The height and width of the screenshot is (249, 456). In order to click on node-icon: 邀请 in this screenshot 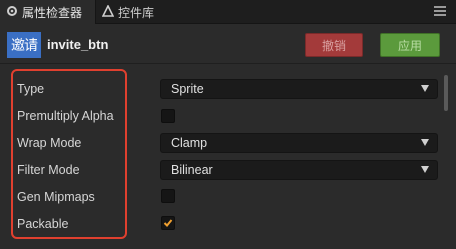, I will do `click(24, 45)`.